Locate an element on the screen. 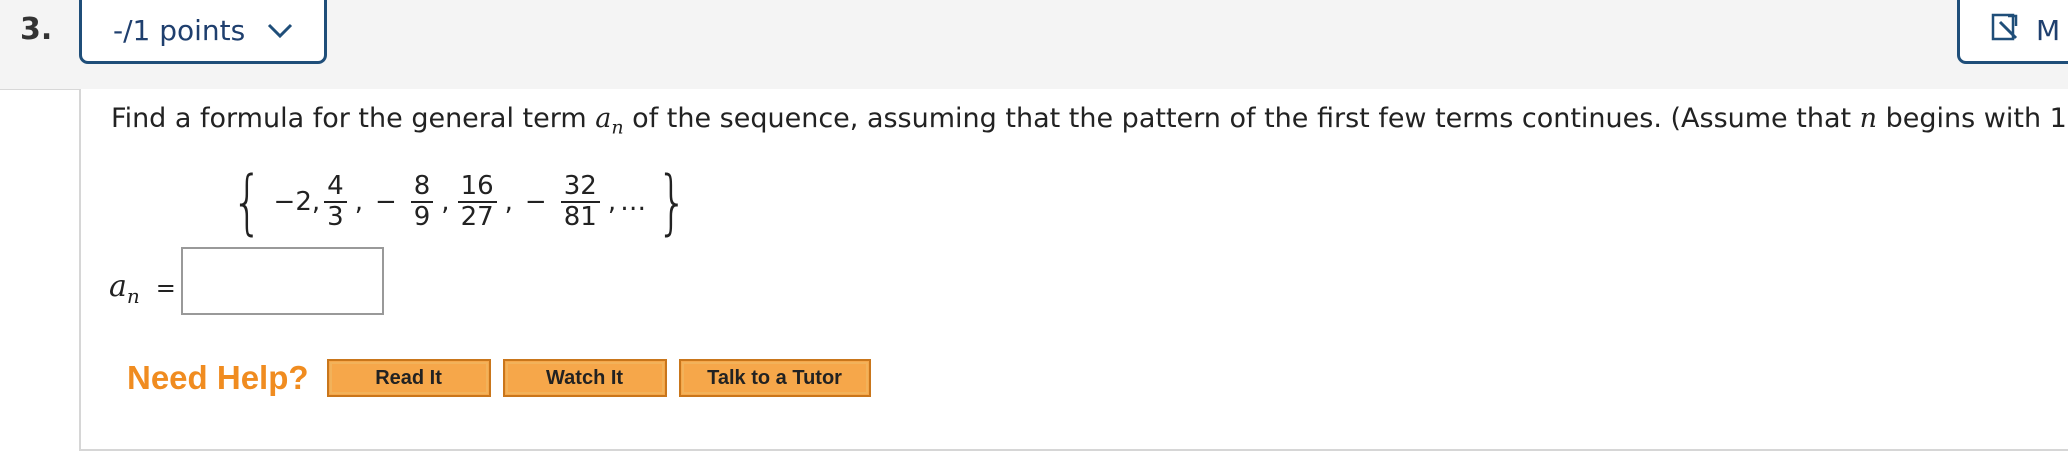  question-number: 3. is located at coordinates (36, 29).